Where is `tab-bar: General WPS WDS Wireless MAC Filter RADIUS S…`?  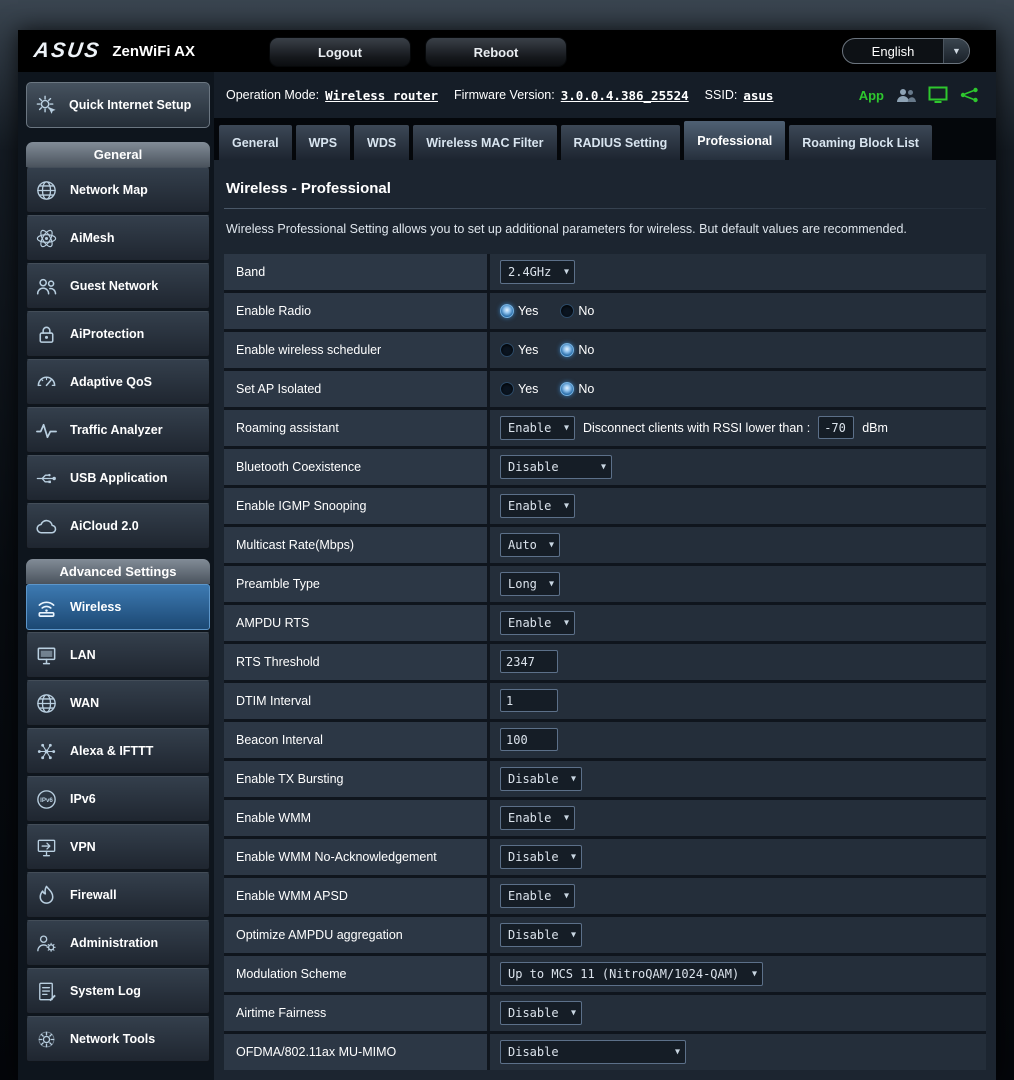
tab-bar: General WPS WDS Wireless MAC Filter RADIUS S… is located at coordinates (605, 139).